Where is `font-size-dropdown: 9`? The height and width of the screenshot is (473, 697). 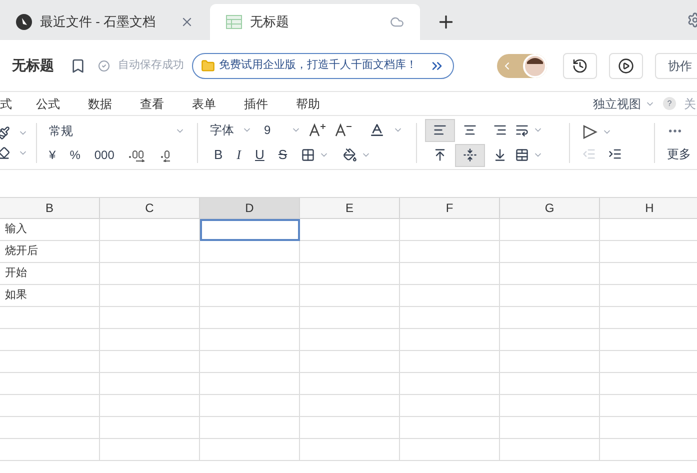 font-size-dropdown: 9 is located at coordinates (267, 129).